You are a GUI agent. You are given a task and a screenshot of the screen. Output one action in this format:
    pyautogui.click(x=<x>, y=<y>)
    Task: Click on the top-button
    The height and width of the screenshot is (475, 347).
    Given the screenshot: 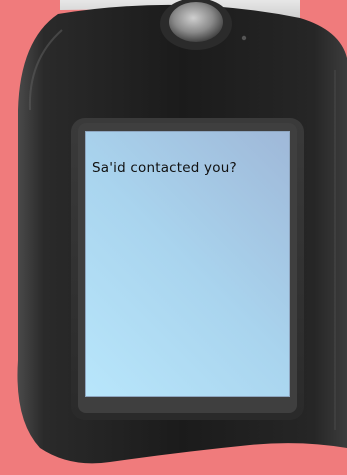 What is the action you would take?
    pyautogui.click(x=196, y=22)
    